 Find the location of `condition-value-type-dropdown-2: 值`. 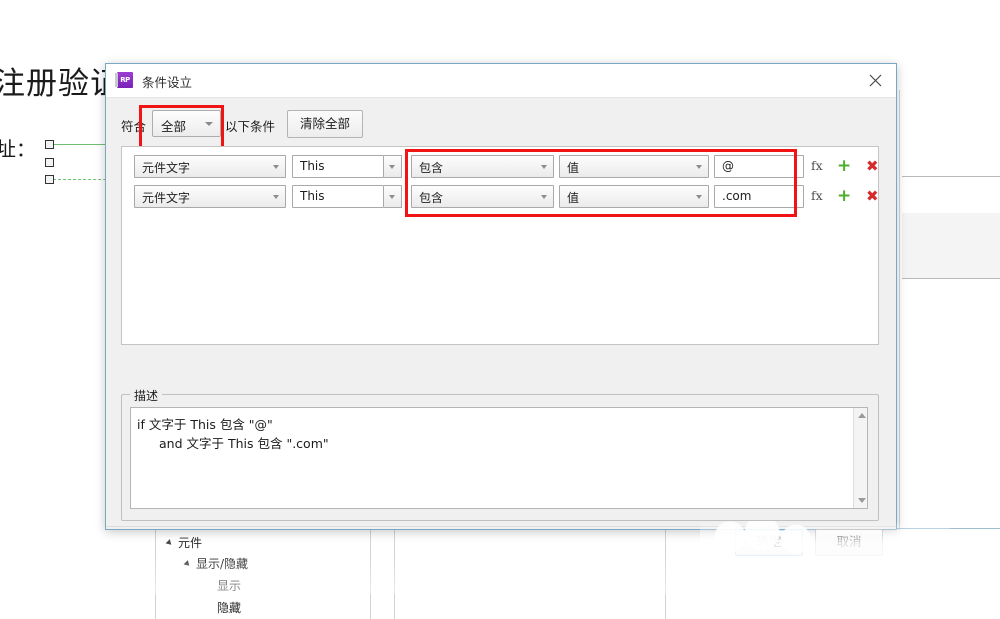

condition-value-type-dropdown-2: 值 is located at coordinates (634, 196).